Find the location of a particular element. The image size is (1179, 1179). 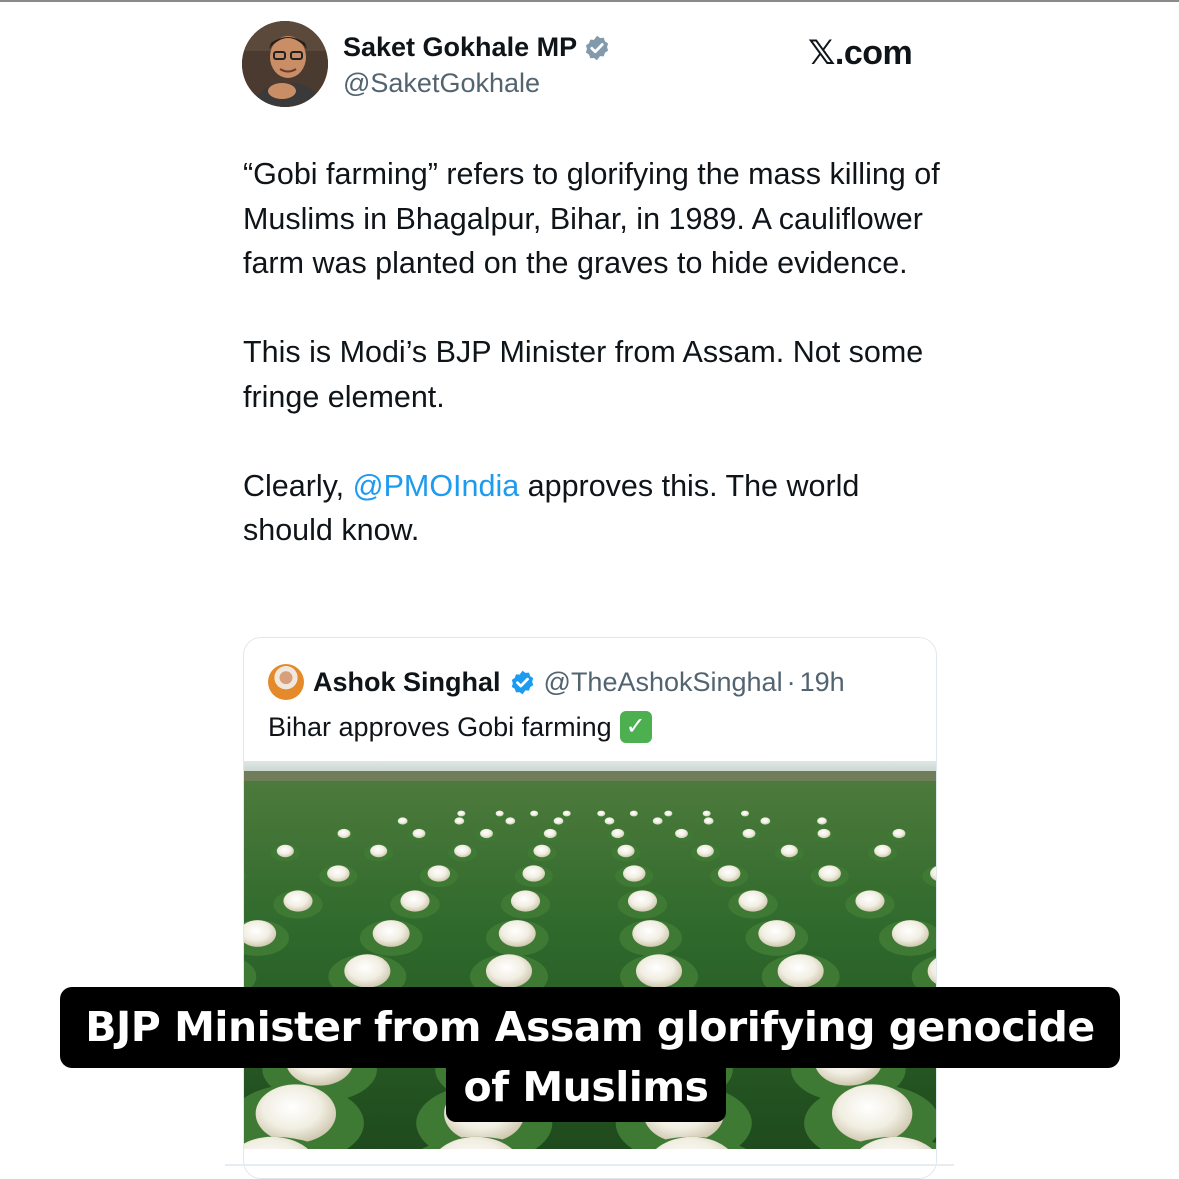

quoted-author-handle: @TheAshokSinghal is located at coordinates (663, 682).